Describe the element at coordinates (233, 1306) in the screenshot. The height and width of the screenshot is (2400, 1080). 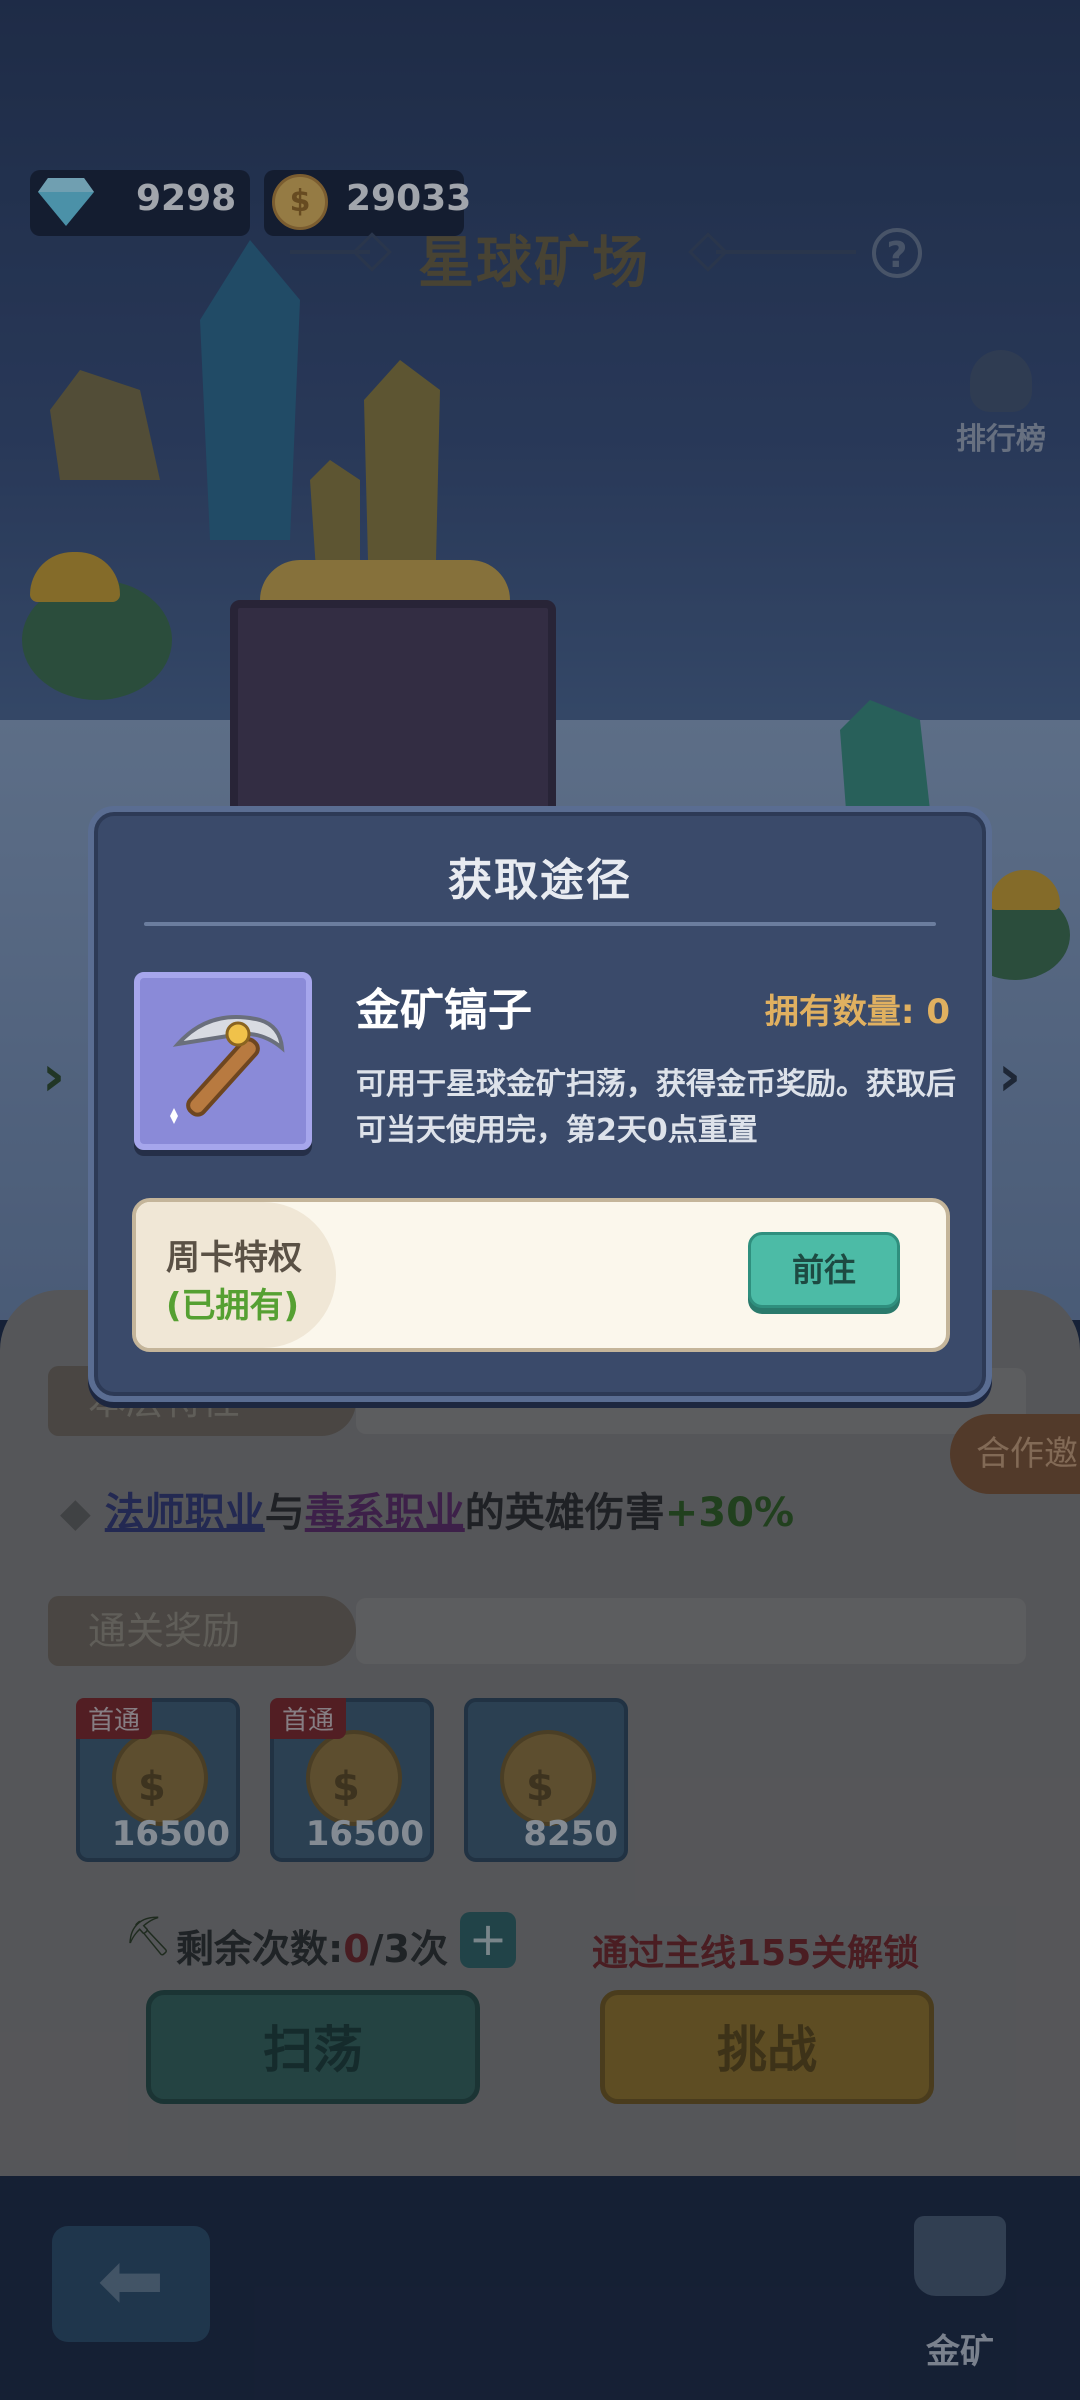
I see `source-status: (已拥有)` at that location.